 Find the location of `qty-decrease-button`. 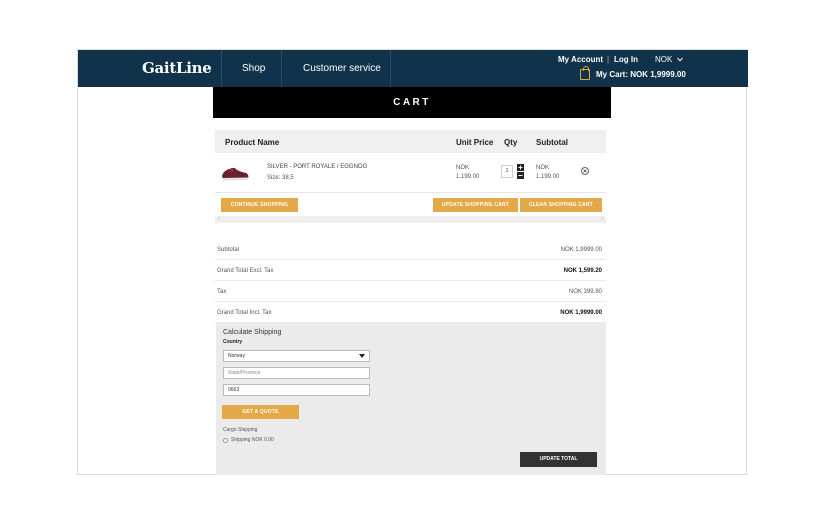

qty-decrease-button is located at coordinates (520, 175).